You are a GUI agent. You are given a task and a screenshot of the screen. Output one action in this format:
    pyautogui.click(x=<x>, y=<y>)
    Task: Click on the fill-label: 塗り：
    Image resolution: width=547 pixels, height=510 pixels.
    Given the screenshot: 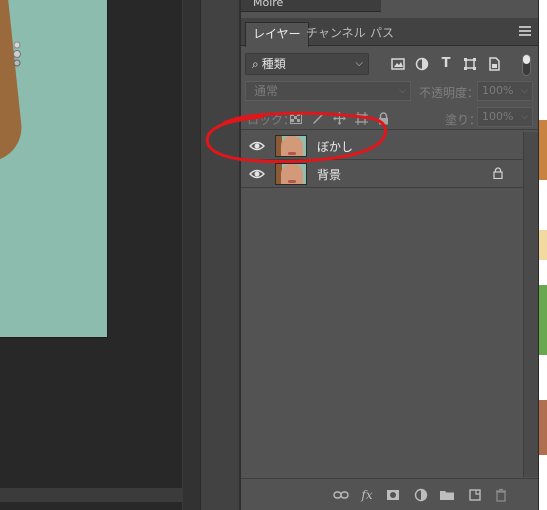 What is the action you would take?
    pyautogui.click(x=463, y=120)
    